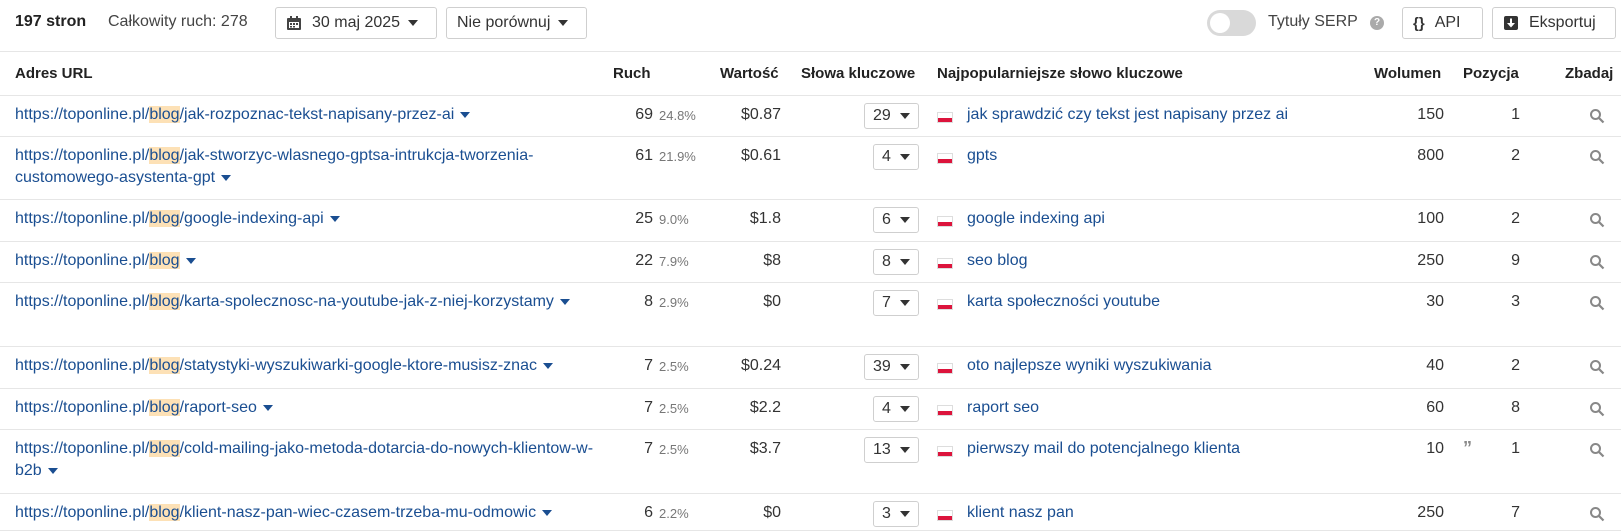 The height and width of the screenshot is (531, 1621). I want to click on keywords-dropdown: 6, so click(896, 220).